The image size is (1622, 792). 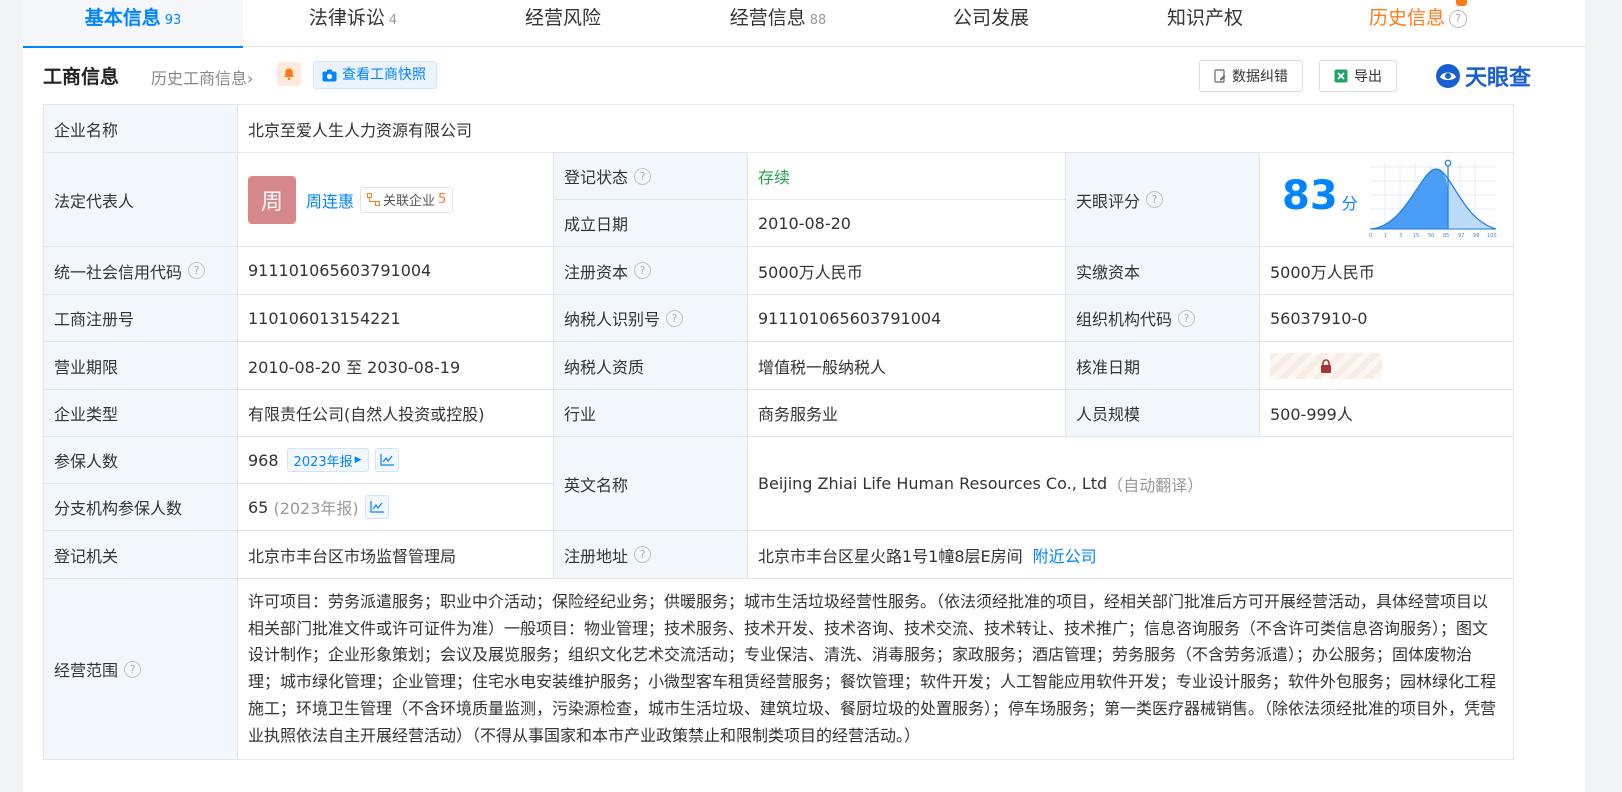 What do you see at coordinates (651, 223) in the screenshot?
I see `est-date-label: 成立日期` at bounding box center [651, 223].